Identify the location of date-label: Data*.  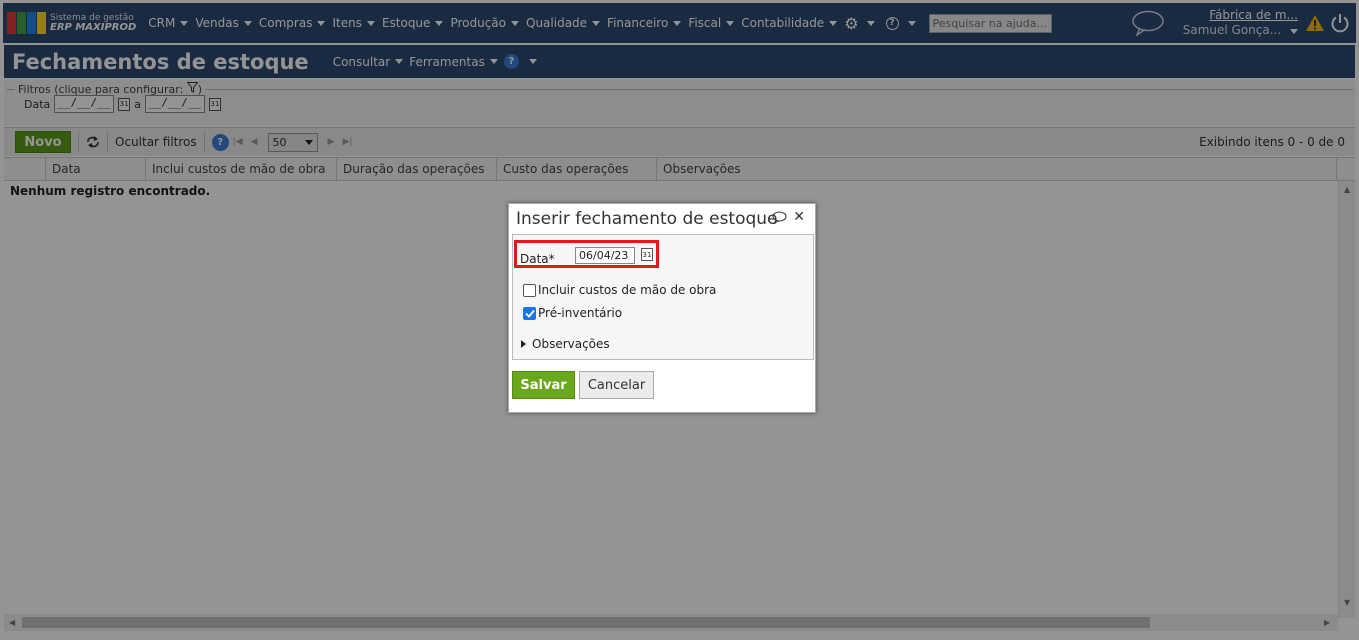
(537, 259).